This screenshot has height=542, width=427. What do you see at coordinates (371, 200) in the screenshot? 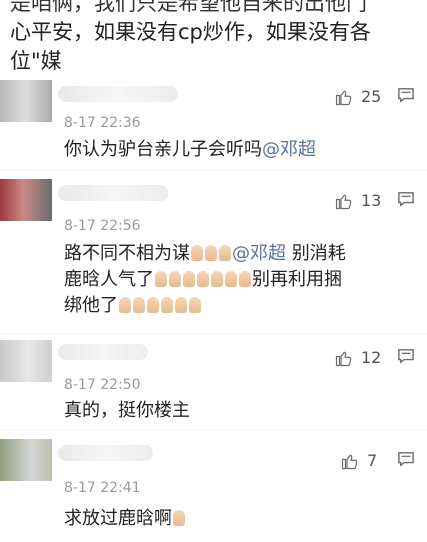
I see `like-count: 13` at bounding box center [371, 200].